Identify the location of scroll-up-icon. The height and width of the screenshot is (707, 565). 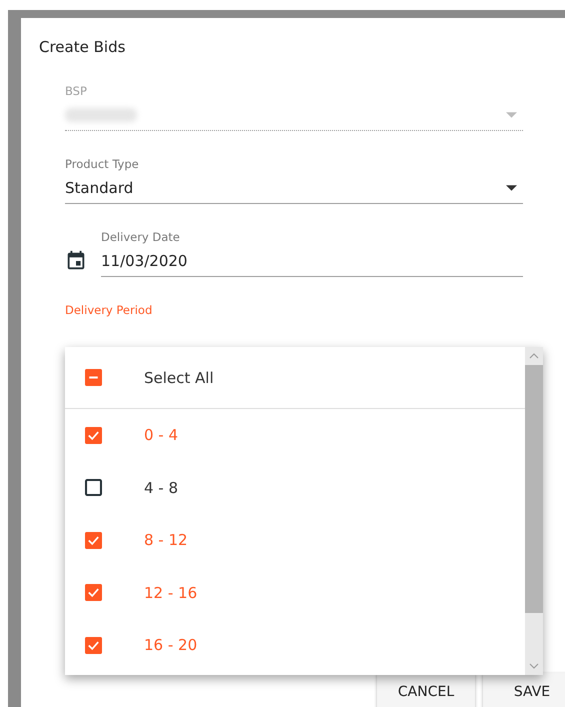
(534, 356).